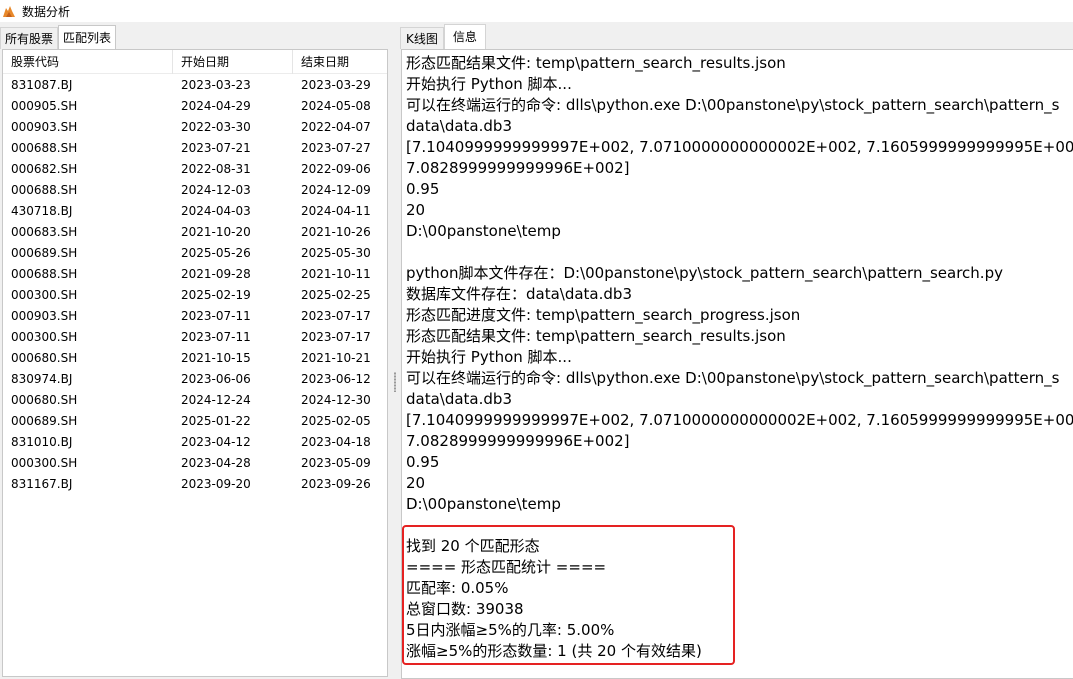 This screenshot has height=679, width=1073. I want to click on left-tab-strip: 所有股票 匹配列表, so click(58, 37).